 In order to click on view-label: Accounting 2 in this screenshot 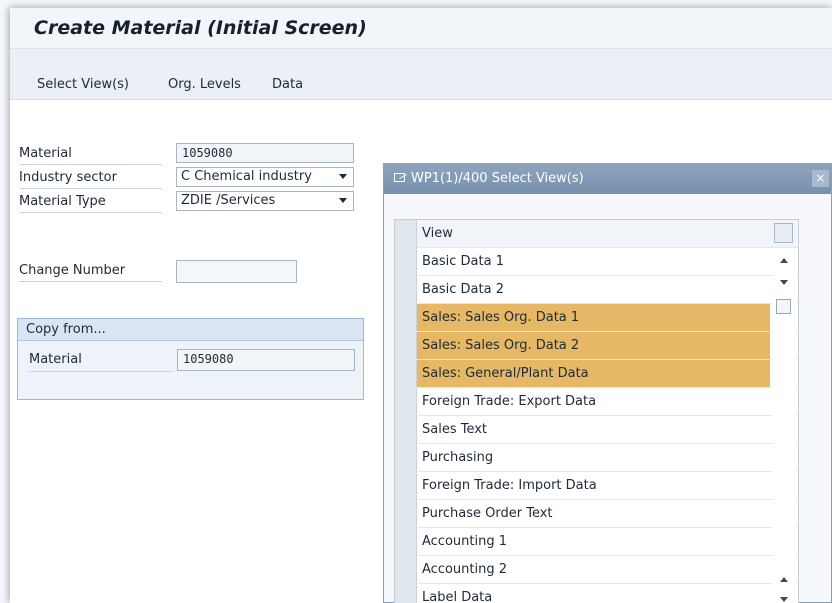, I will do `click(464, 569)`.